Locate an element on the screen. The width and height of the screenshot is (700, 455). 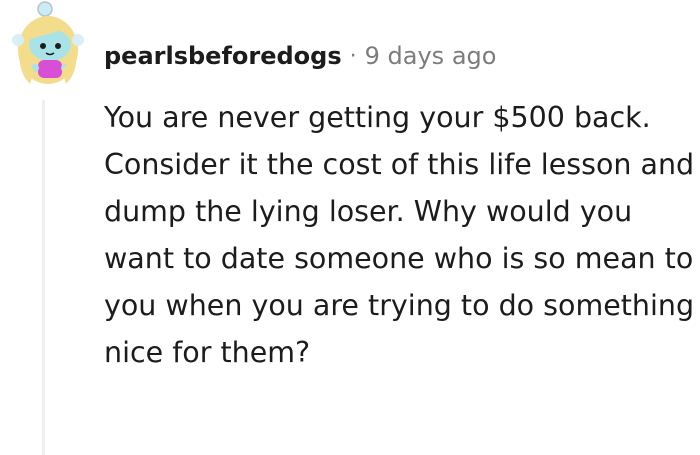
user-avatar is located at coordinates (48, 46).